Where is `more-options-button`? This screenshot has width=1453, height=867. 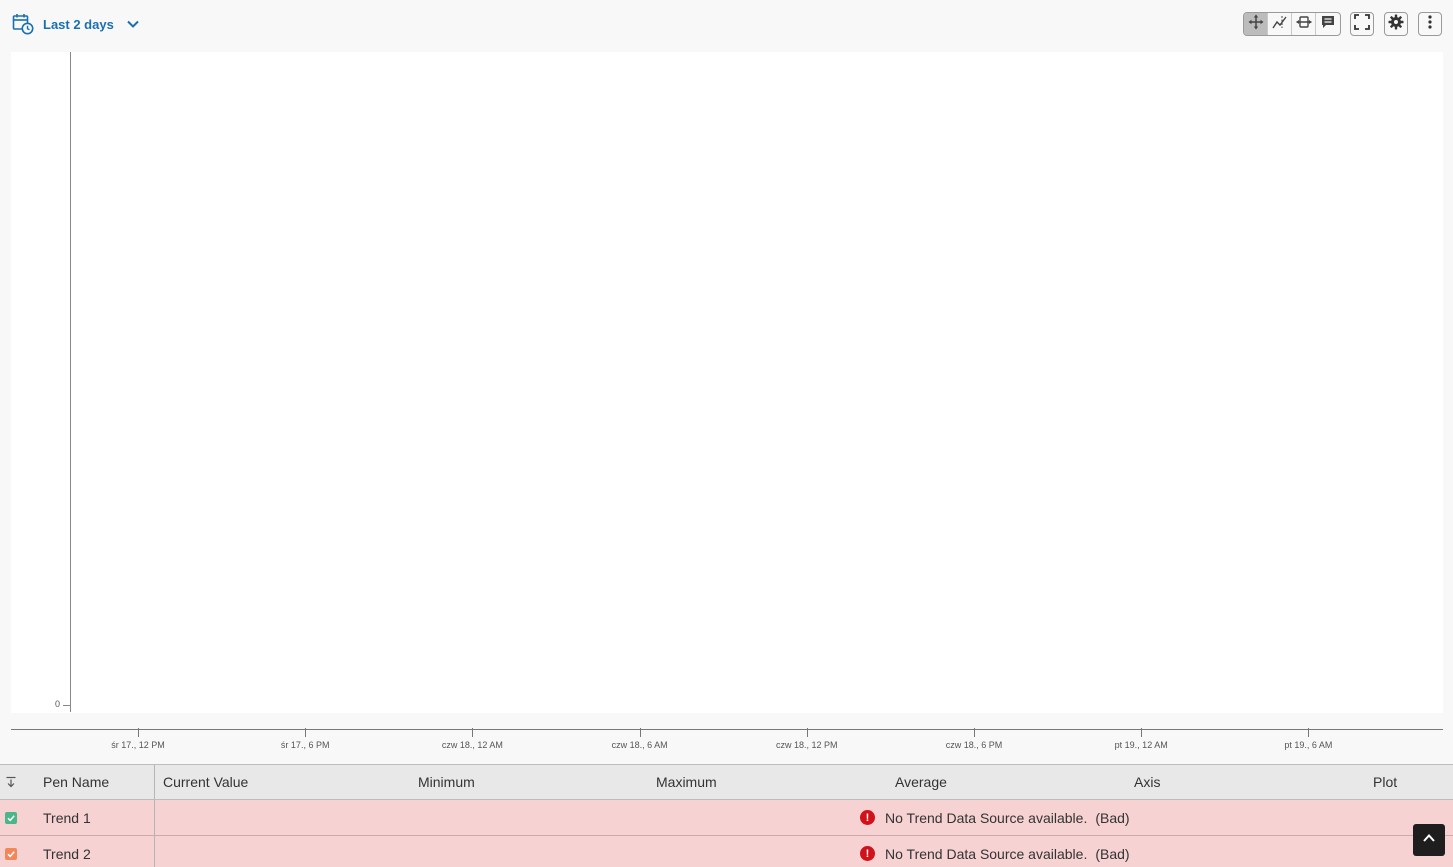
more-options-button is located at coordinates (1430, 24).